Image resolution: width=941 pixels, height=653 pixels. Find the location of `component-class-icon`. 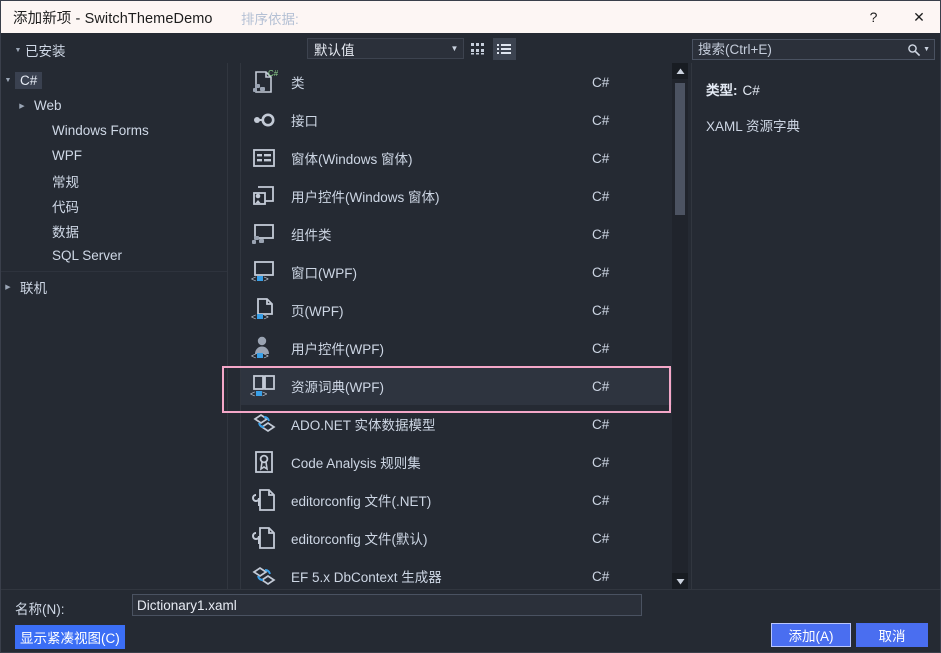

component-class-icon is located at coordinates (264, 234).